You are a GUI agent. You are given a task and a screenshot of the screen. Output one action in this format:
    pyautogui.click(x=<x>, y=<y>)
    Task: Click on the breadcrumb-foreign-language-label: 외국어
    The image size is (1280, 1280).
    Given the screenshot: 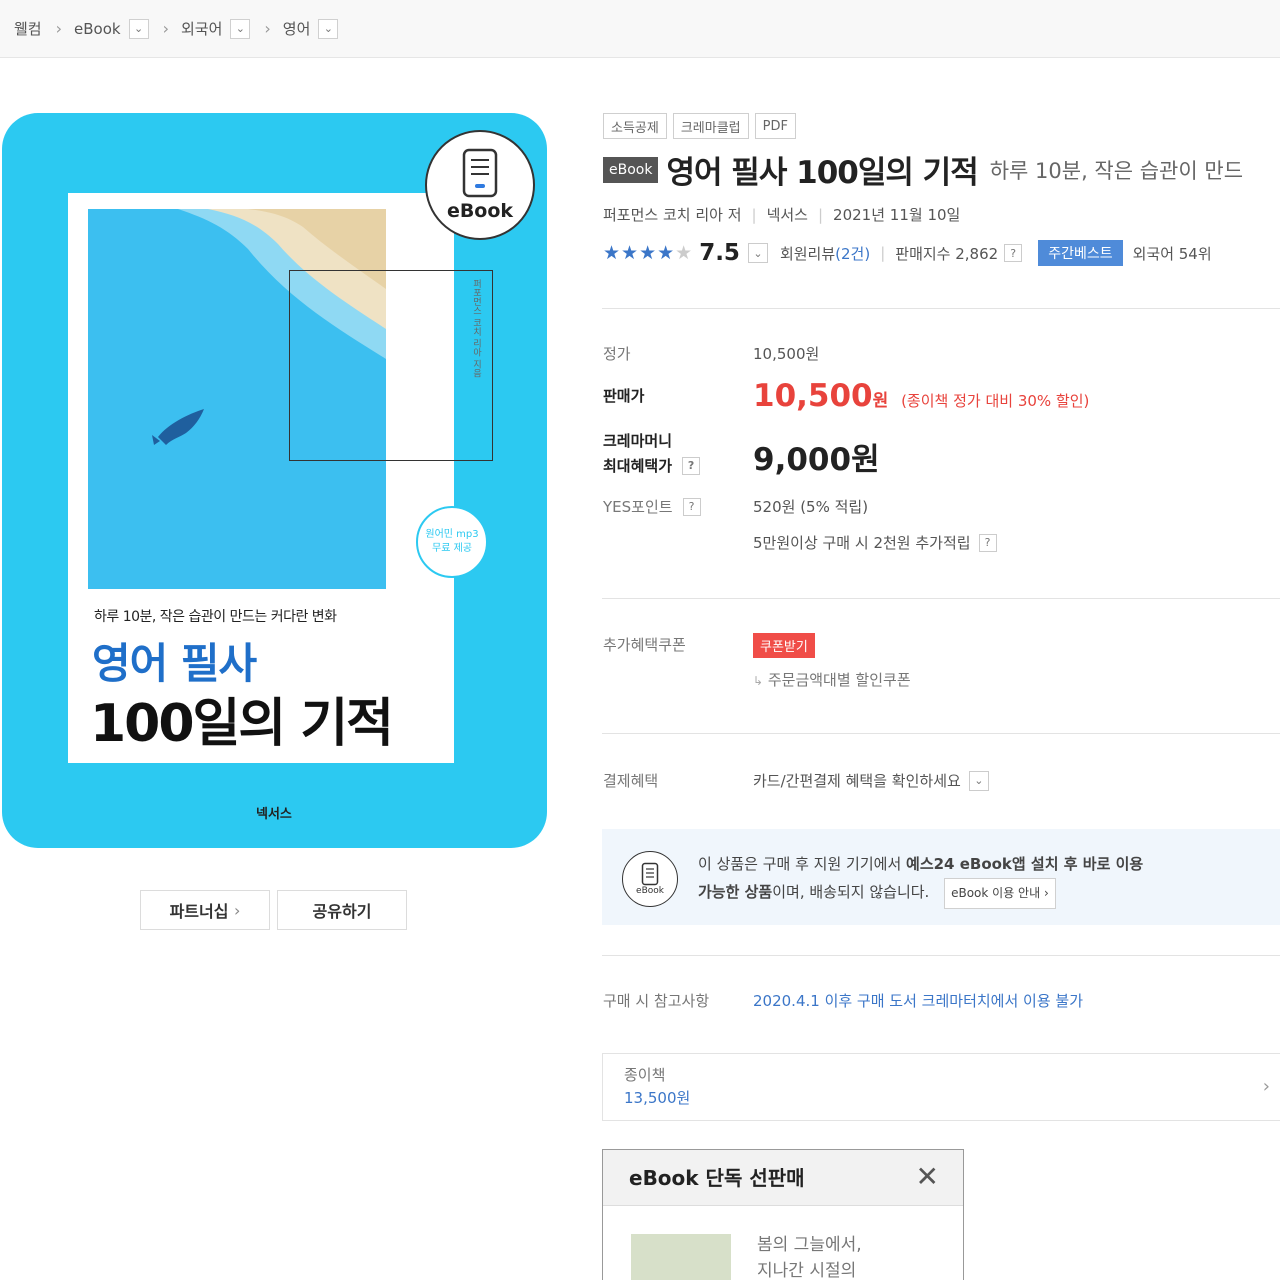 What is the action you would take?
    pyautogui.click(x=201, y=28)
    